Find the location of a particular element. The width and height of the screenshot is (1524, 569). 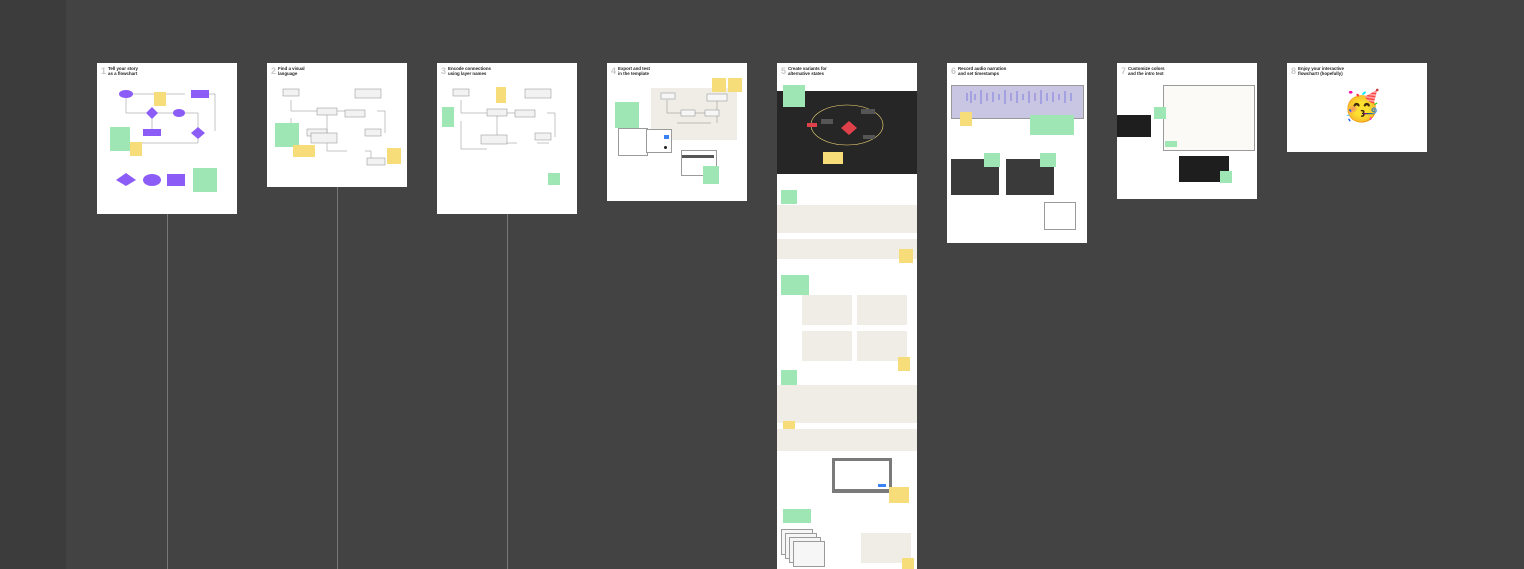

dark-variant-drawing is located at coordinates (845, 125).